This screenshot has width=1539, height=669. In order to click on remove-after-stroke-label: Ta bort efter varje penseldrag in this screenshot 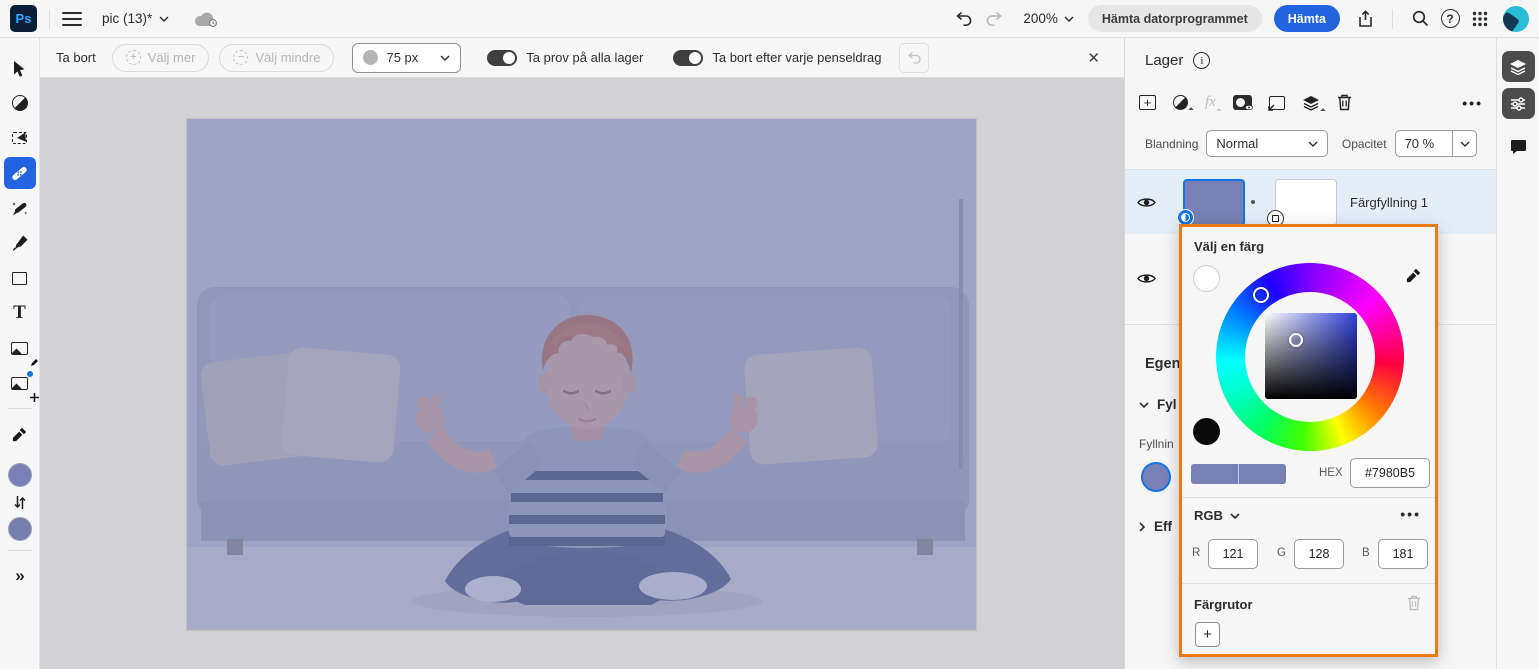, I will do `click(797, 57)`.